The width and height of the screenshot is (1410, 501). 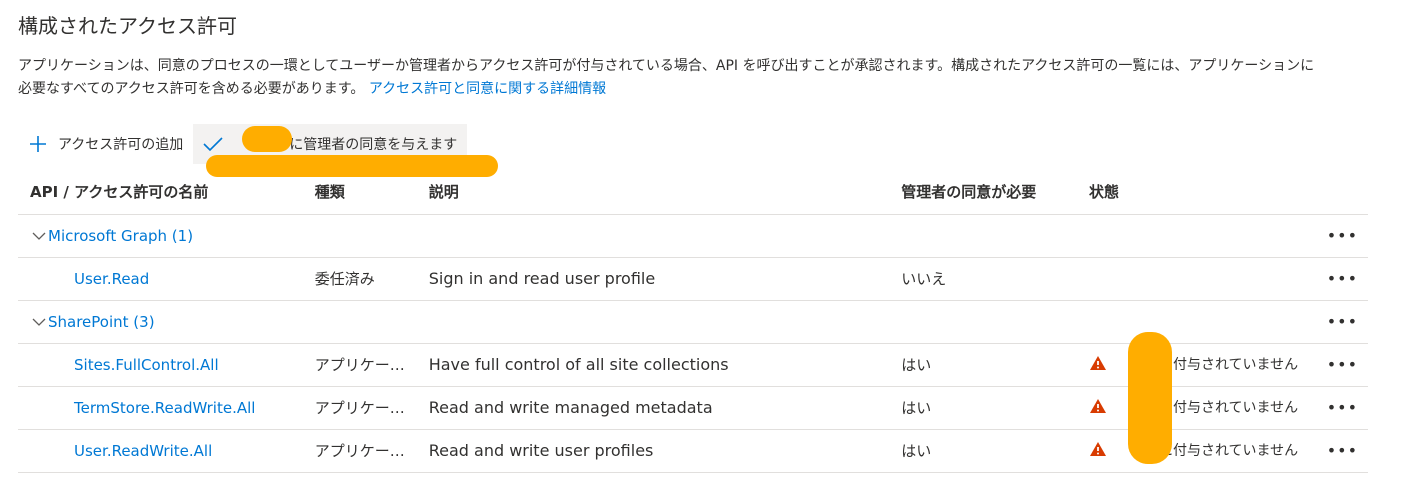 What do you see at coordinates (101, 321) in the screenshot?
I see `group-label: SharePoint (3)` at bounding box center [101, 321].